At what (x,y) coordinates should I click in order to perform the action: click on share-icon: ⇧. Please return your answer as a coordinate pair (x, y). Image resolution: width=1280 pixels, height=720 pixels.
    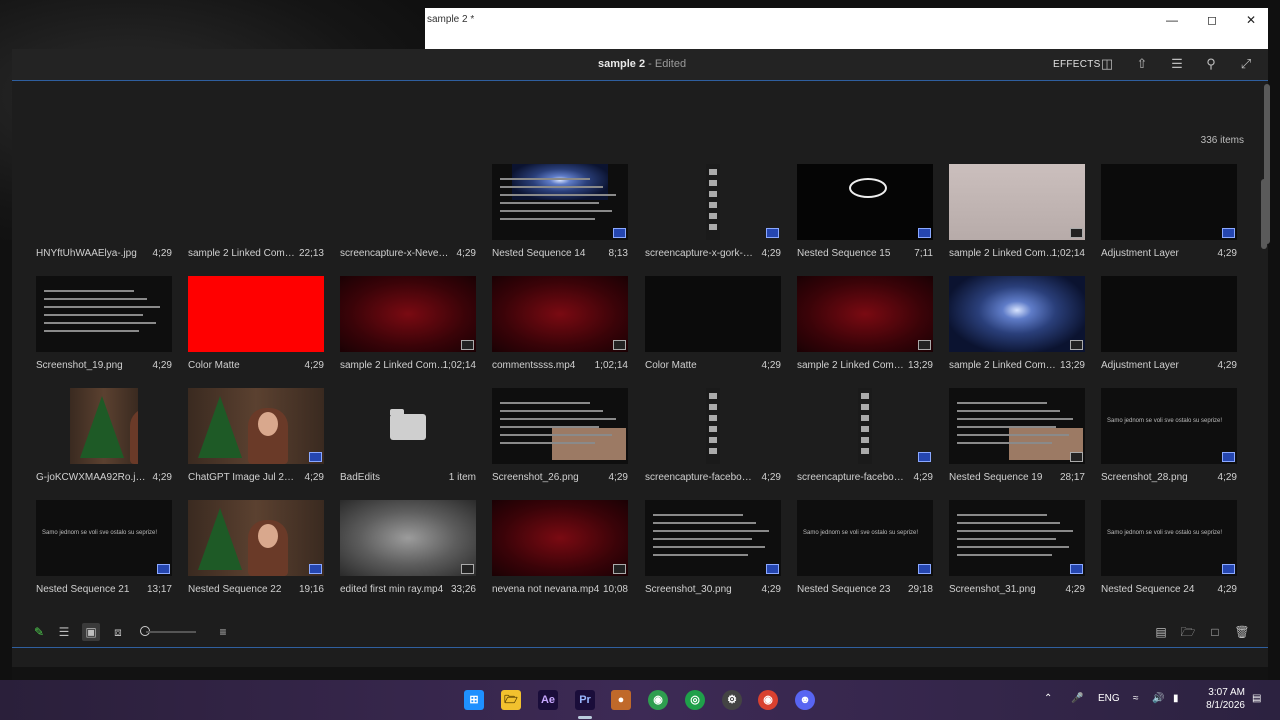
    Looking at the image, I should click on (1142, 64).